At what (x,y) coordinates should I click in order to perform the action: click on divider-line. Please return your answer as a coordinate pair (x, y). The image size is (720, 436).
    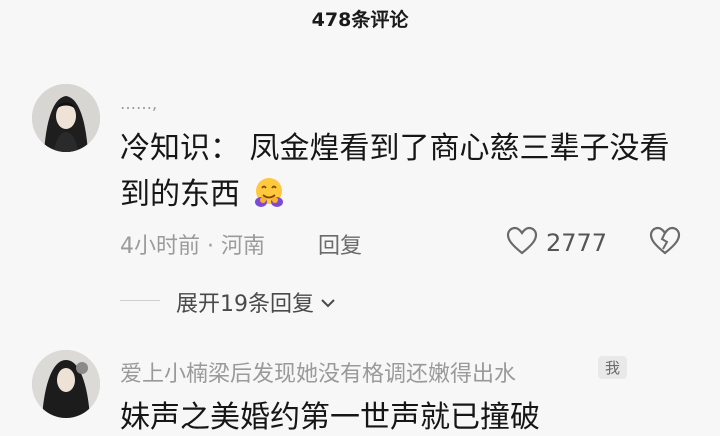
    Looking at the image, I should click on (140, 300).